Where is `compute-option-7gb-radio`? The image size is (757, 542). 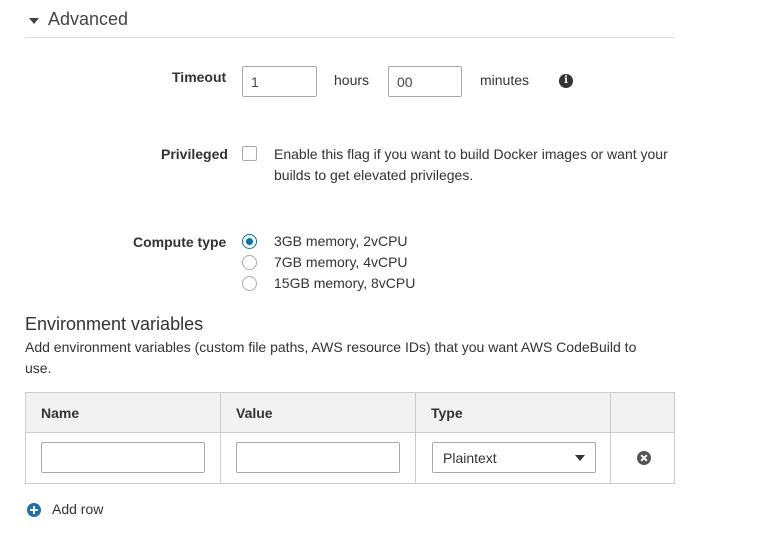
compute-option-7gb-radio is located at coordinates (249, 262).